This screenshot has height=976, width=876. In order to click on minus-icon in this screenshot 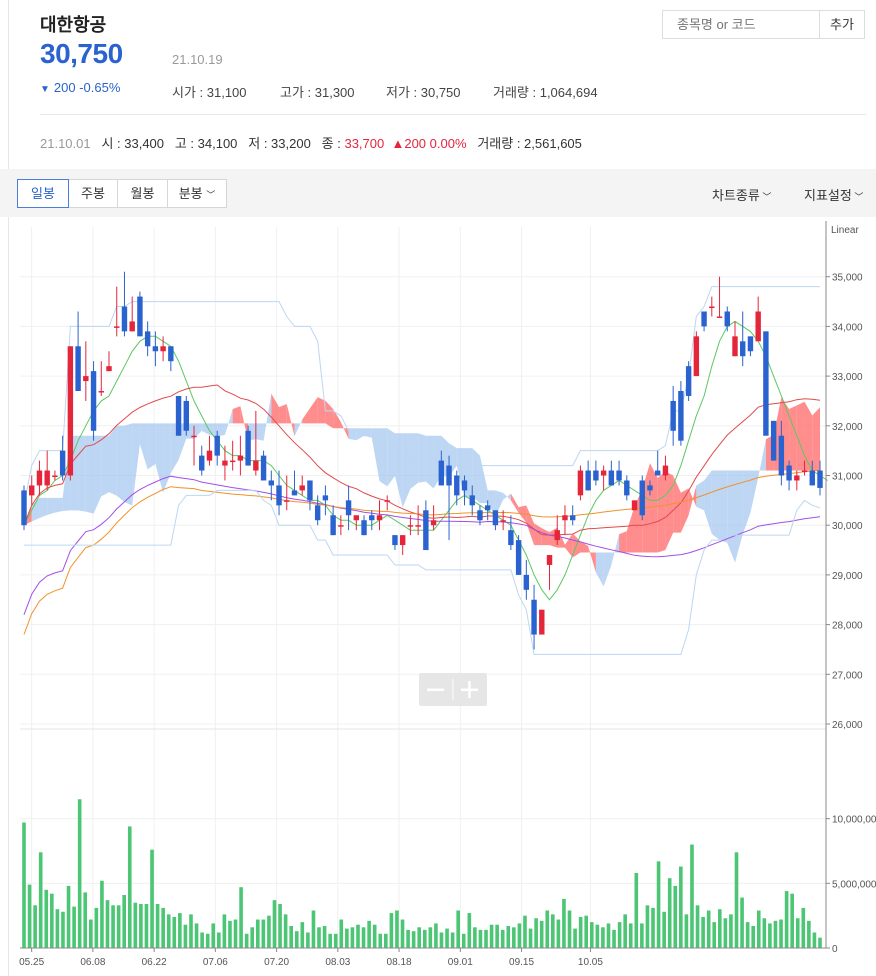, I will do `click(435, 690)`.